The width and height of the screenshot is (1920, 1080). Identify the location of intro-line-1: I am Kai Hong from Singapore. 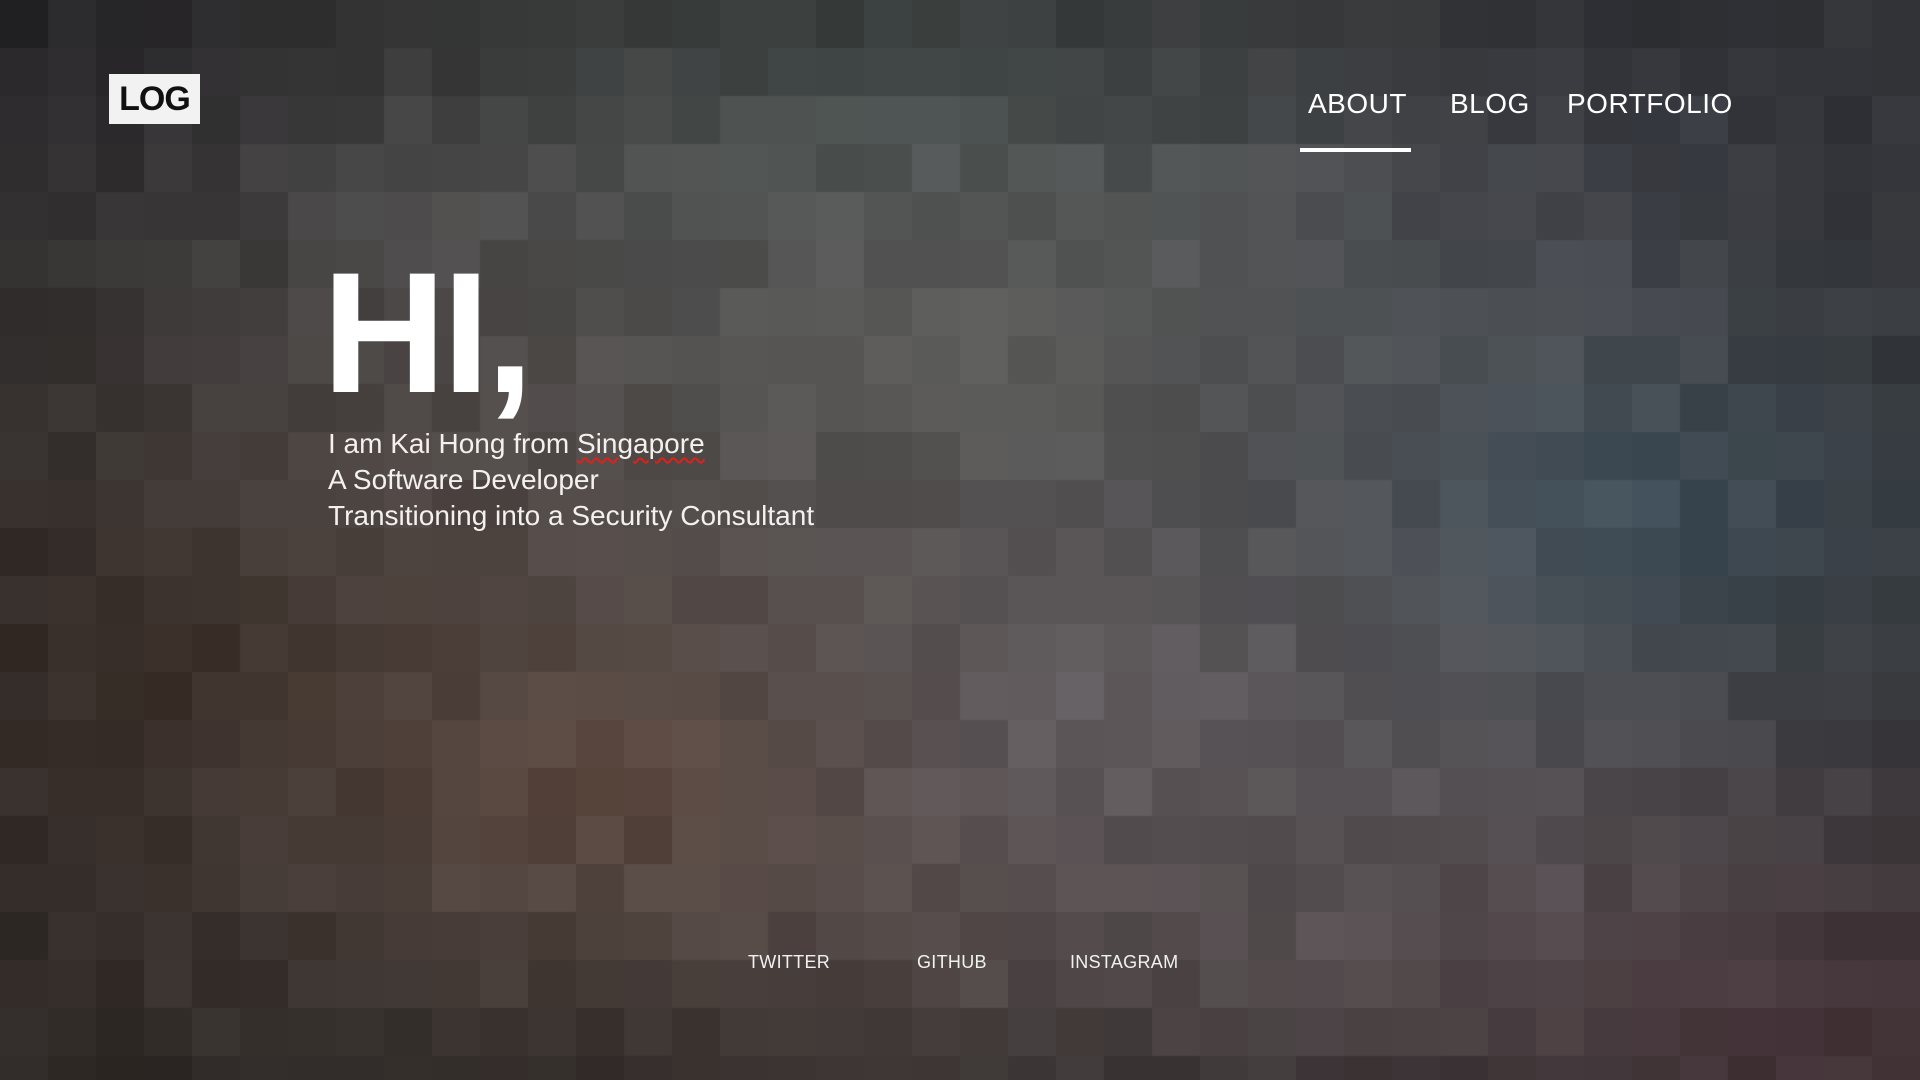
(571, 444).